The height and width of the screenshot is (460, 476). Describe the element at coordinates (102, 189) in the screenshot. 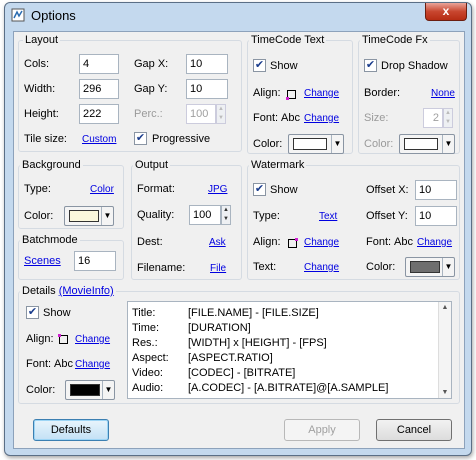

I see `bg-type-link: Color` at that location.